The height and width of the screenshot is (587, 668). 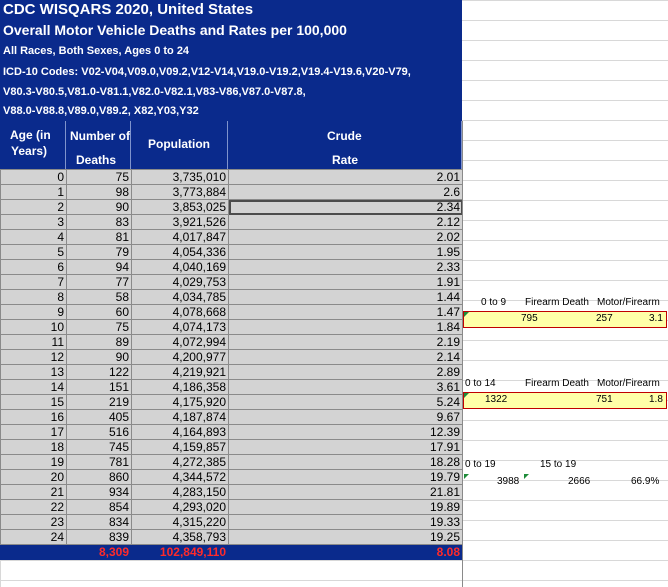 What do you see at coordinates (345, 282) in the screenshot?
I see `cell-rate: 1.91` at bounding box center [345, 282].